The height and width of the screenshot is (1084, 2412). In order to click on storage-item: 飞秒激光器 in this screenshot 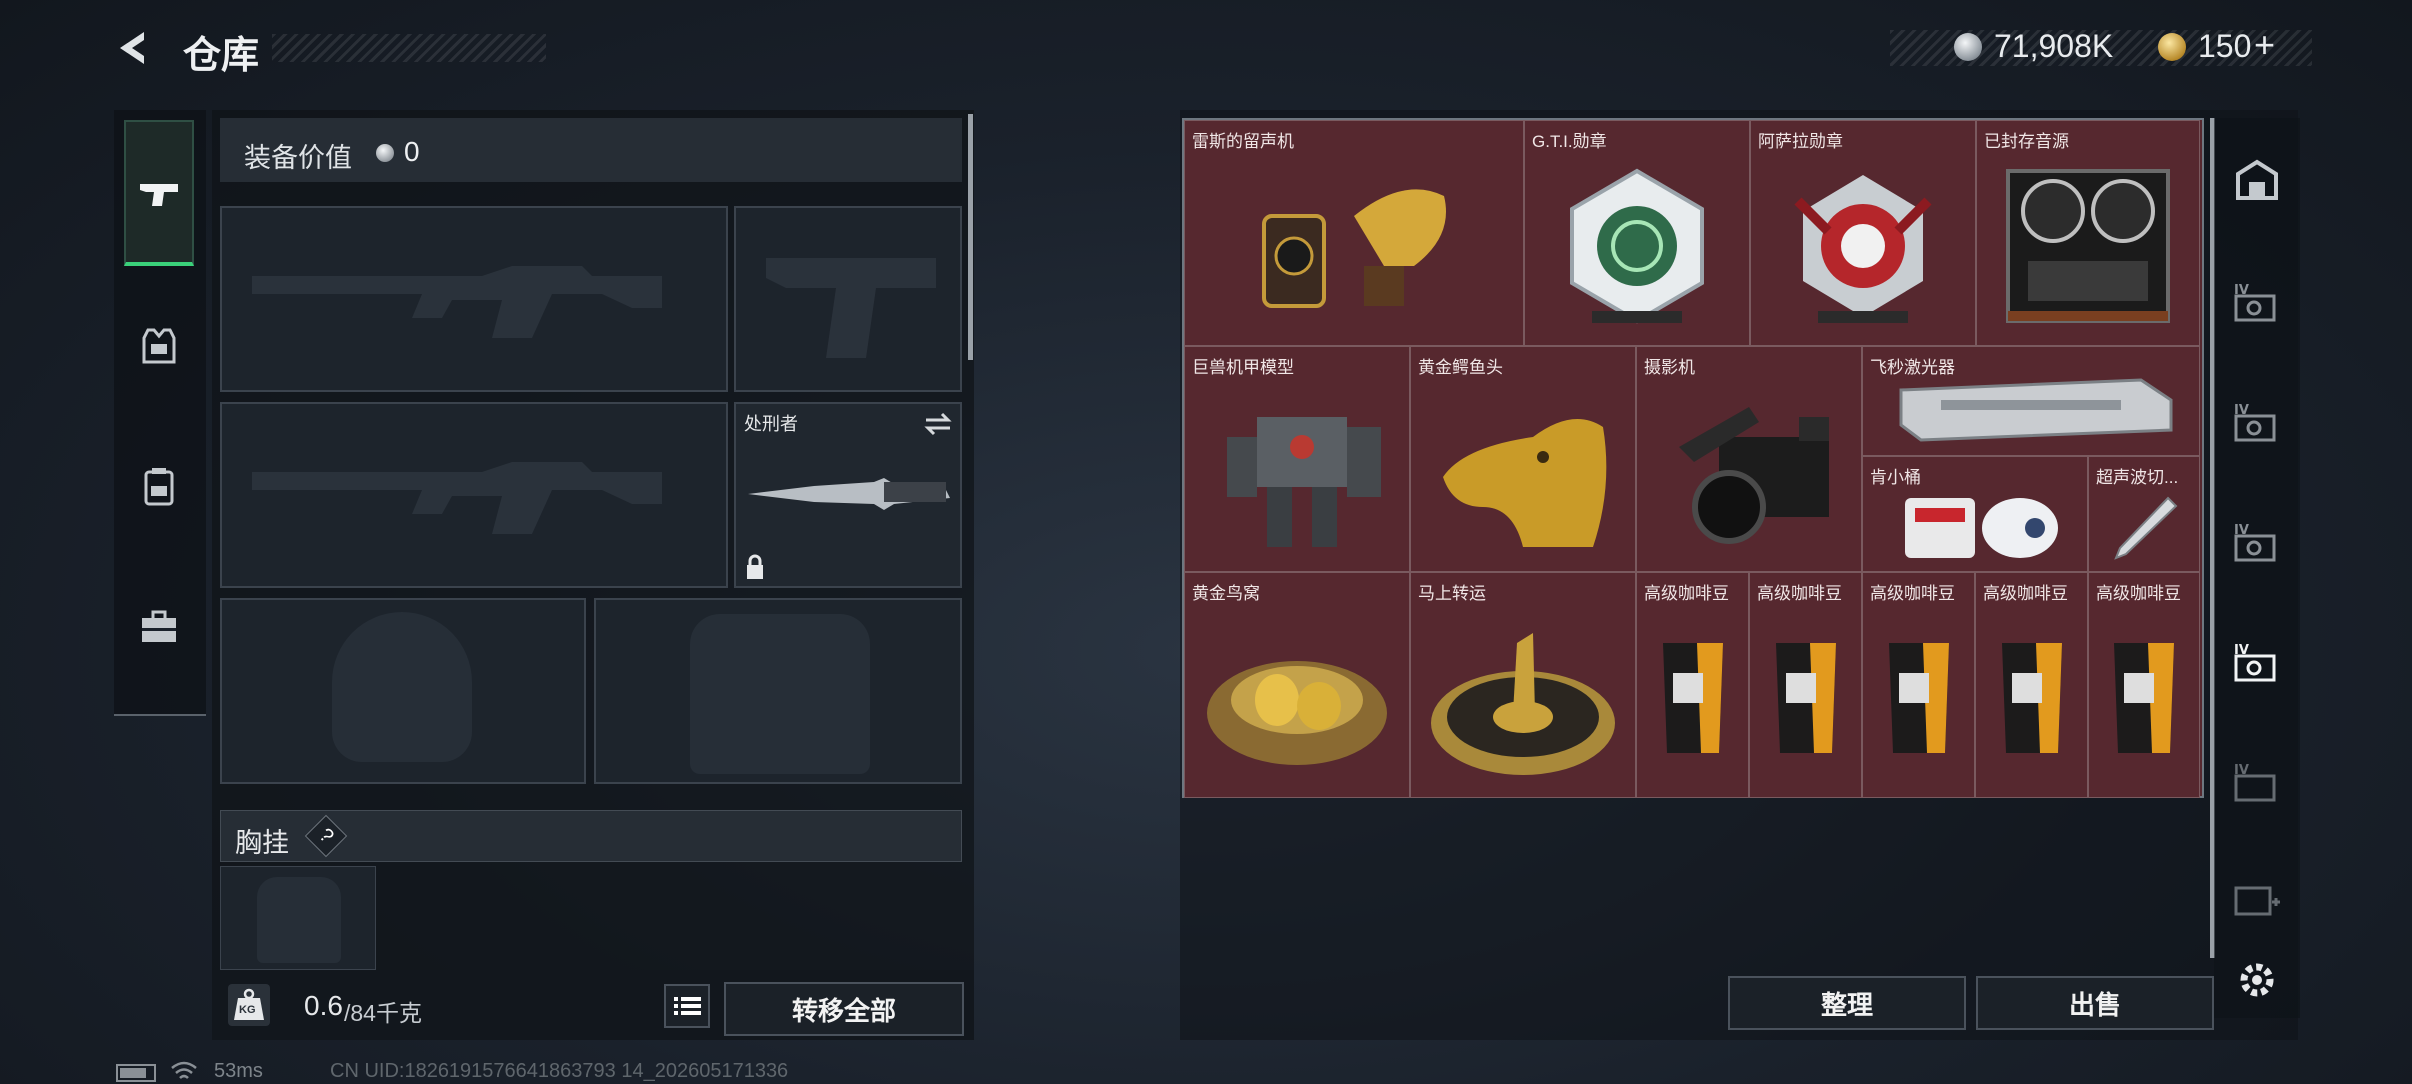, I will do `click(2031, 401)`.